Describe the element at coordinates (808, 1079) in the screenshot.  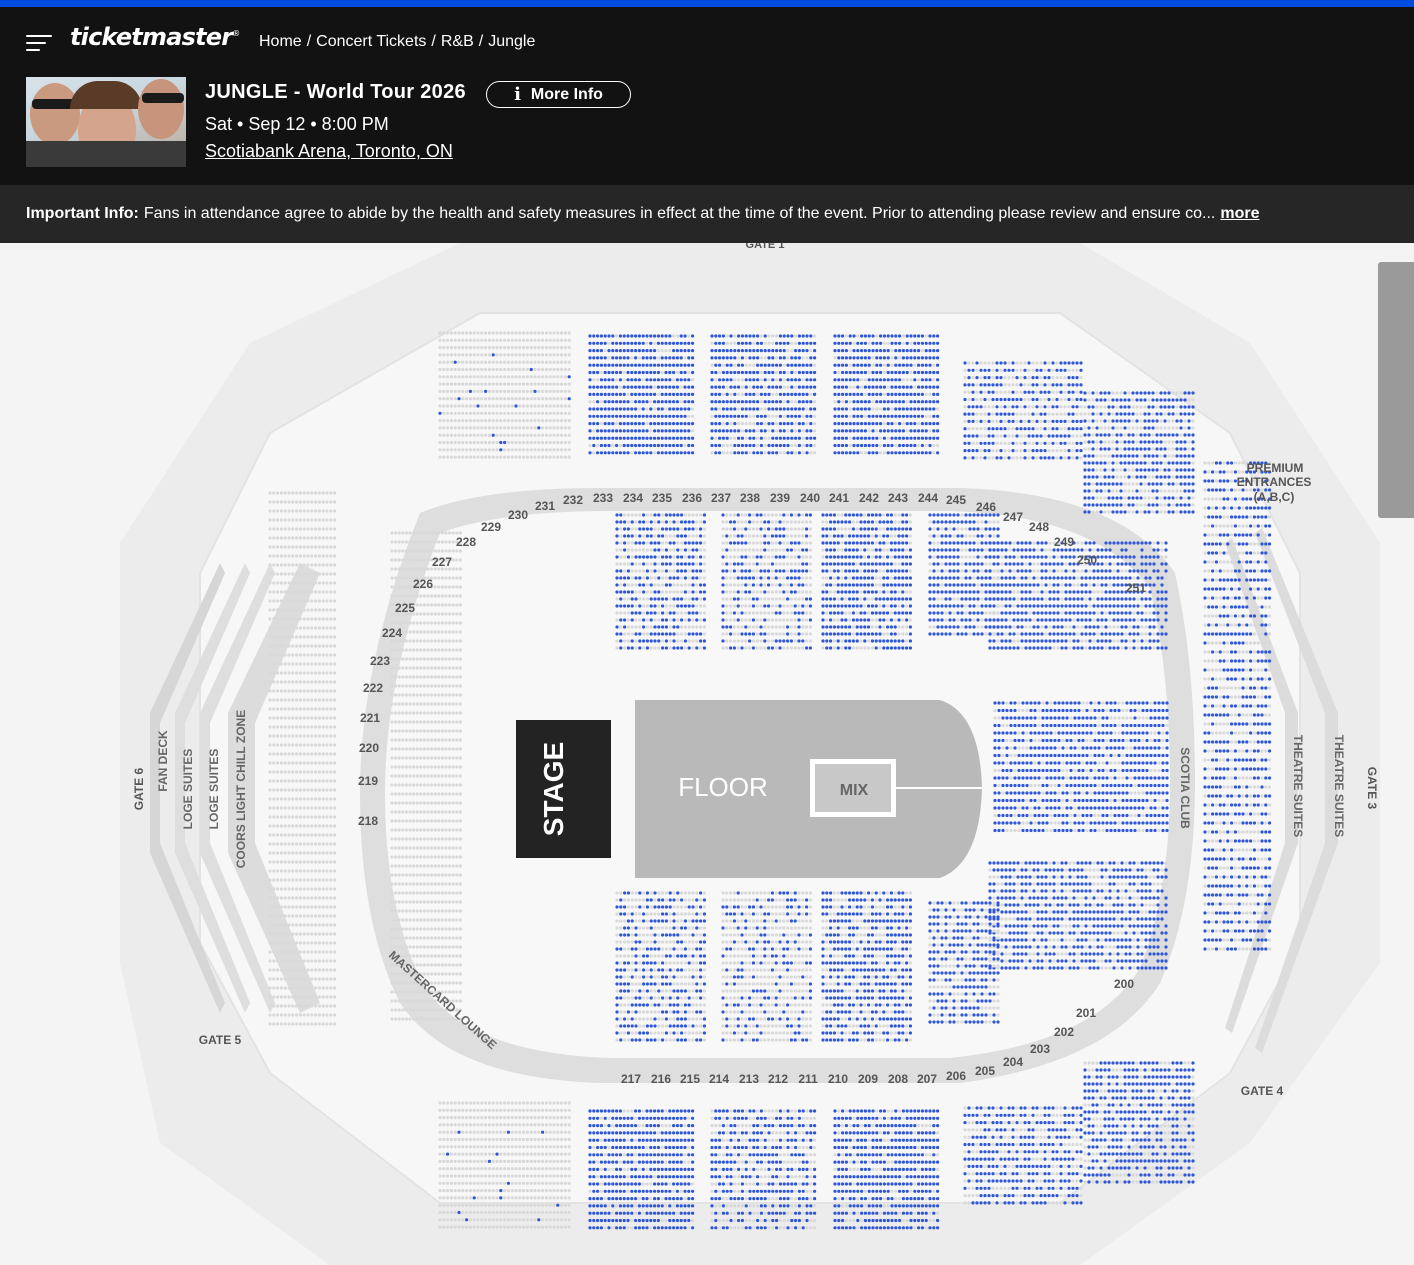
I see `section-label-211: 211` at that location.